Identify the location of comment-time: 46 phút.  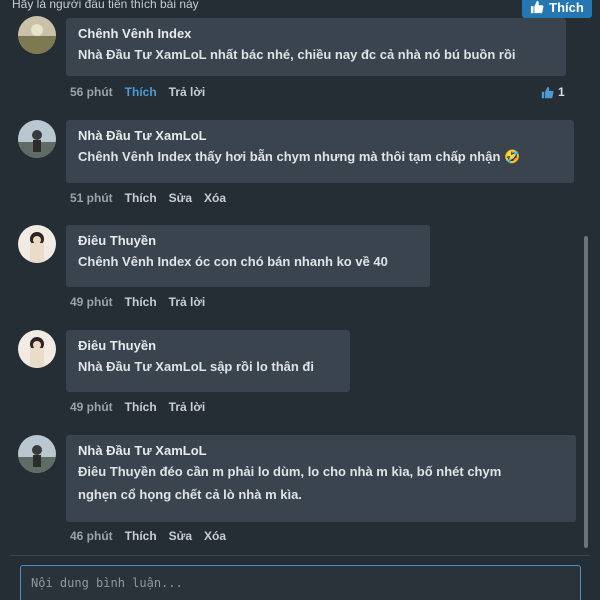
(91, 536).